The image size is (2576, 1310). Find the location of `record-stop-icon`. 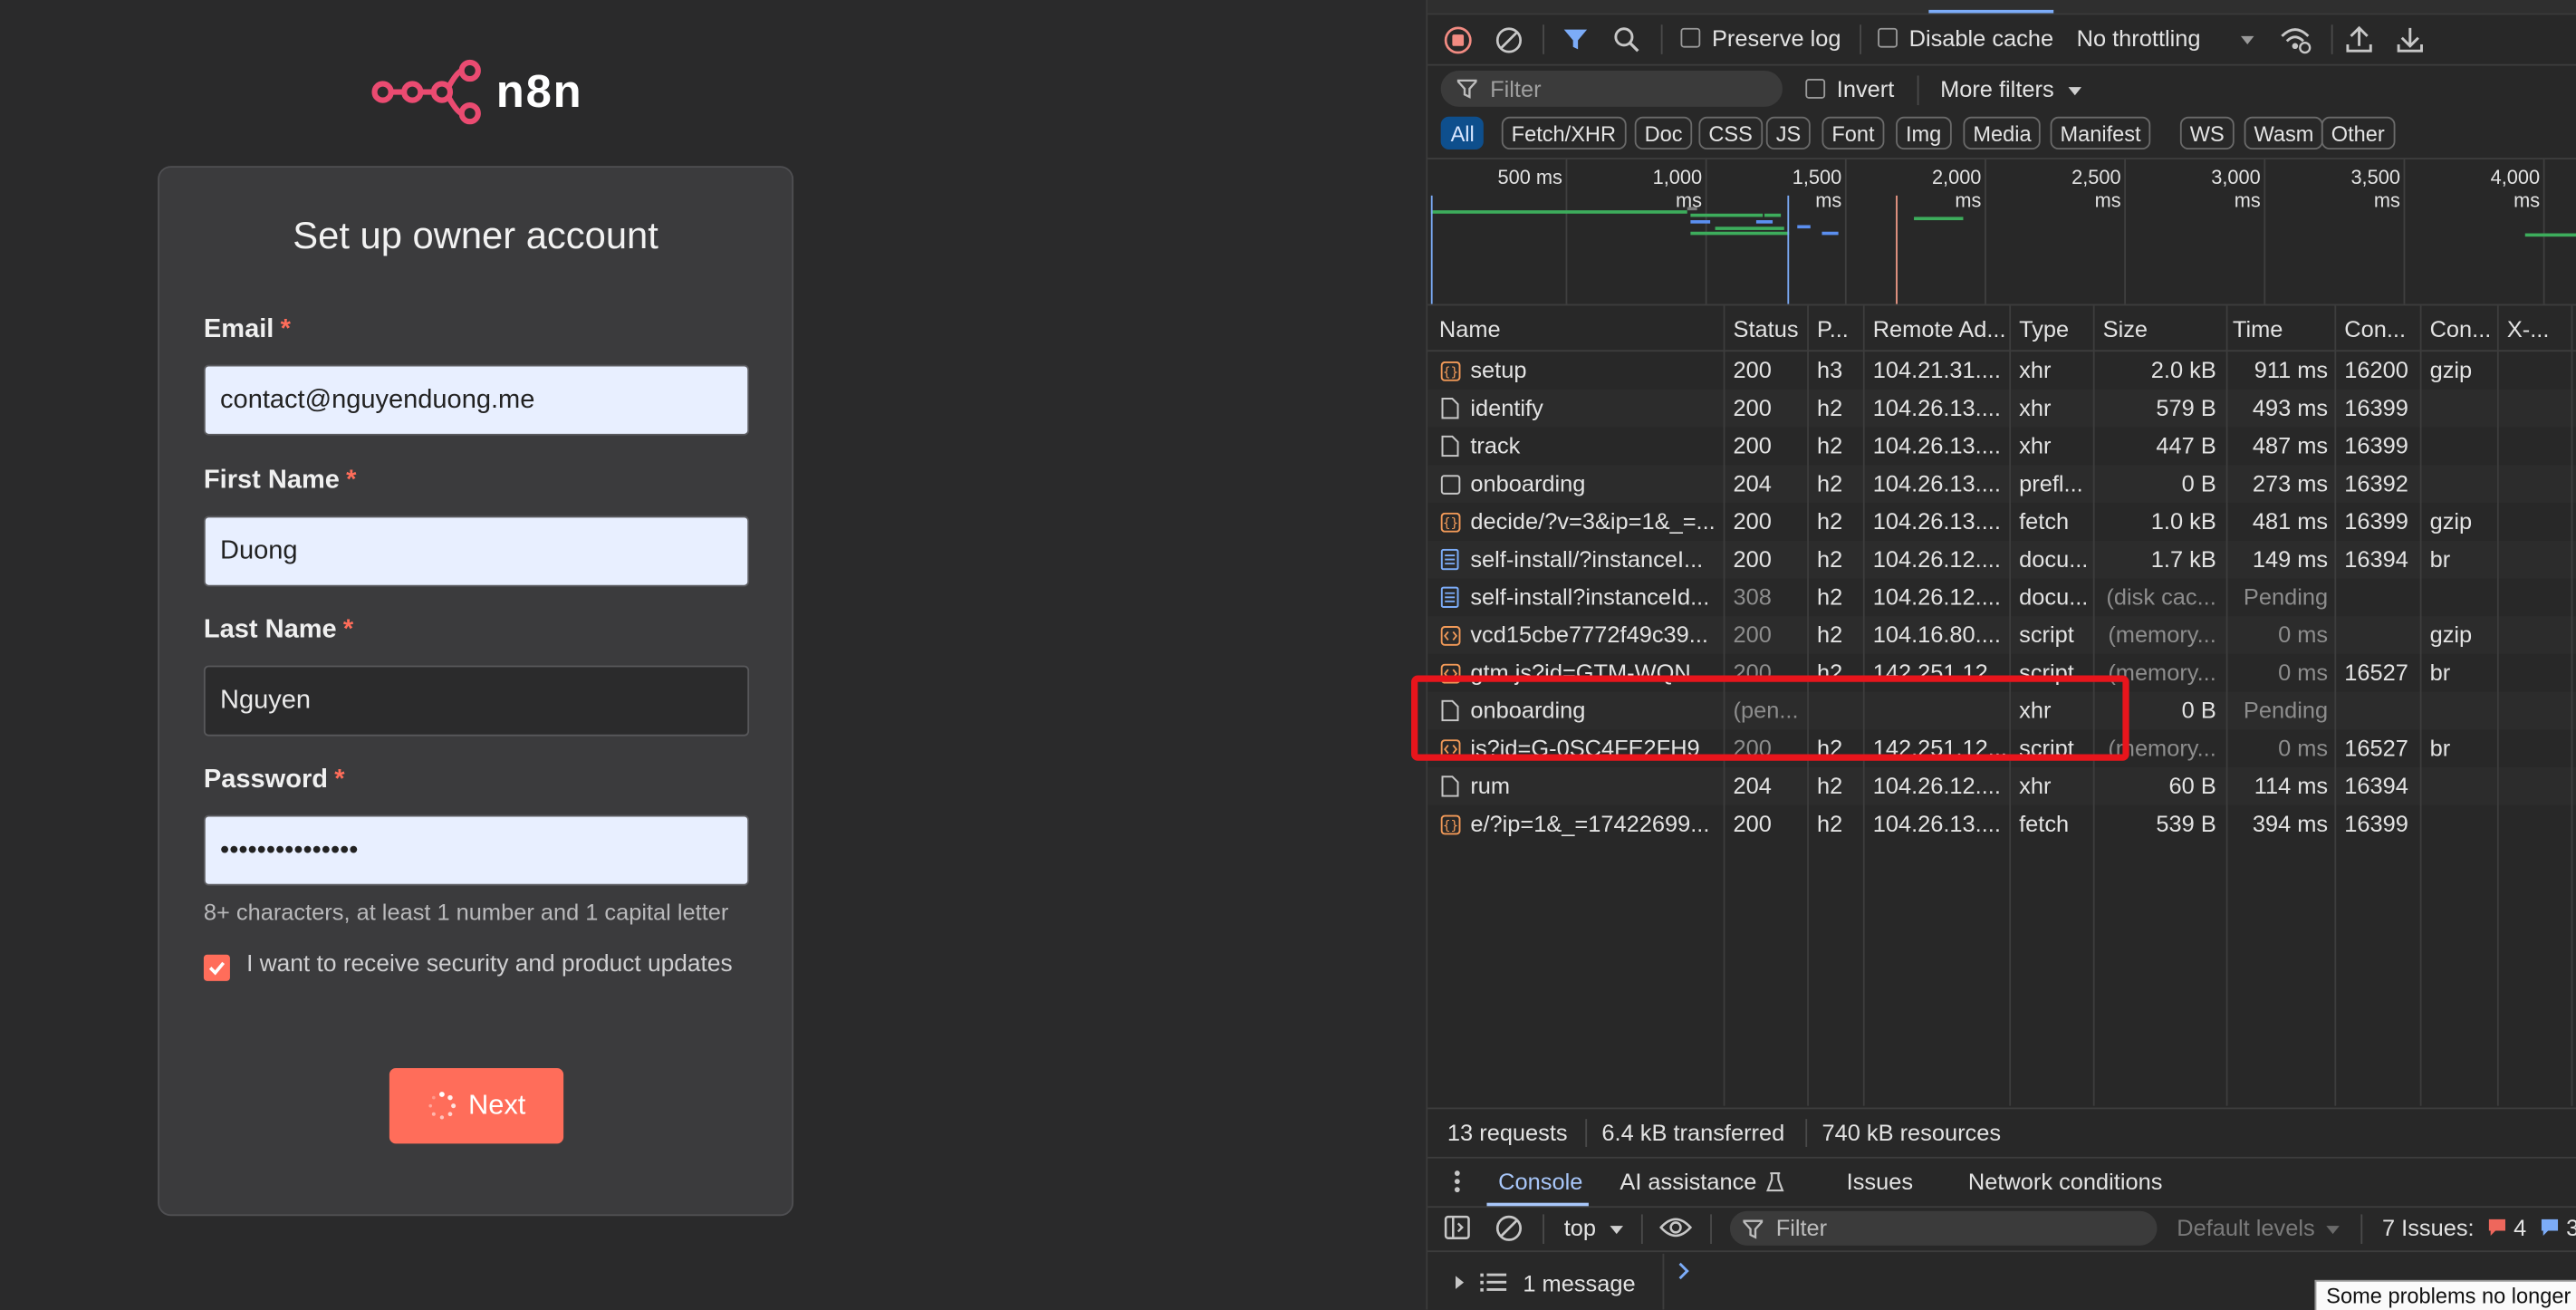

record-stop-icon is located at coordinates (1458, 40).